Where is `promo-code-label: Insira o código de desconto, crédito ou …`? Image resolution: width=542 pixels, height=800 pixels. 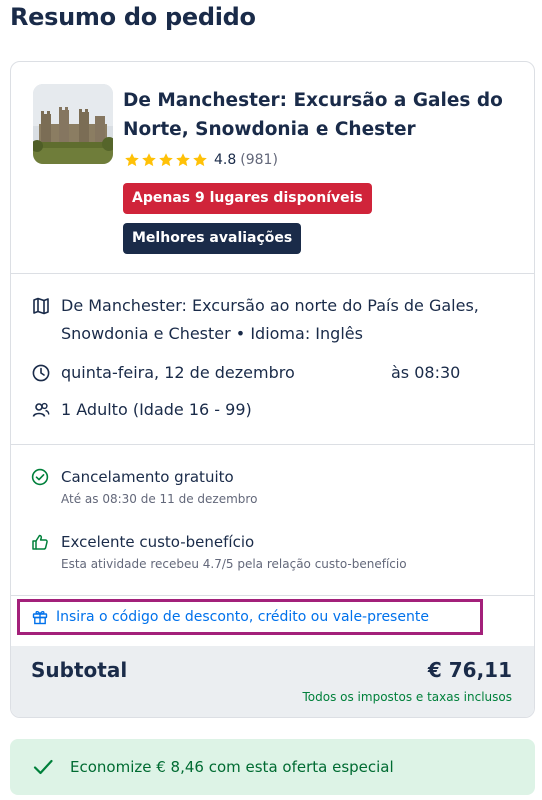 promo-code-label: Insira o código de desconto, crédito ou … is located at coordinates (242, 617).